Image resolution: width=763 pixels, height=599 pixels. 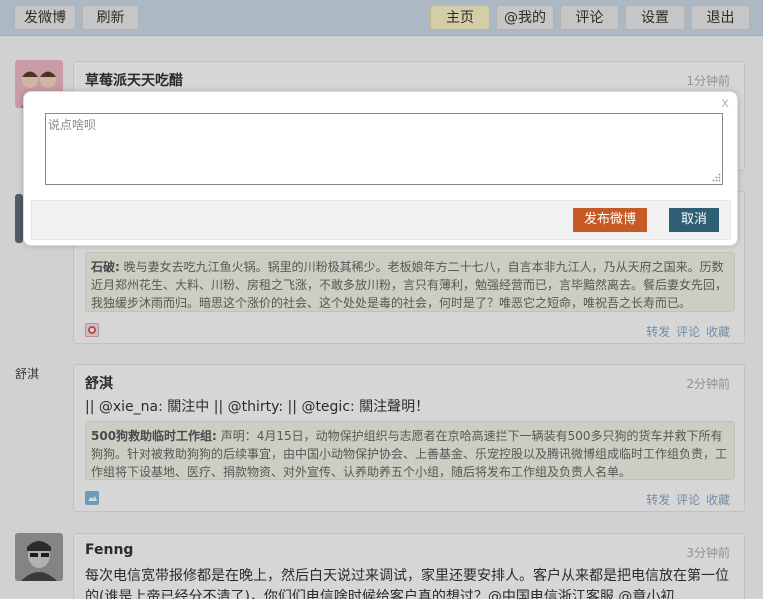 What do you see at coordinates (725, 103) in the screenshot?
I see `close-icon: x` at bounding box center [725, 103].